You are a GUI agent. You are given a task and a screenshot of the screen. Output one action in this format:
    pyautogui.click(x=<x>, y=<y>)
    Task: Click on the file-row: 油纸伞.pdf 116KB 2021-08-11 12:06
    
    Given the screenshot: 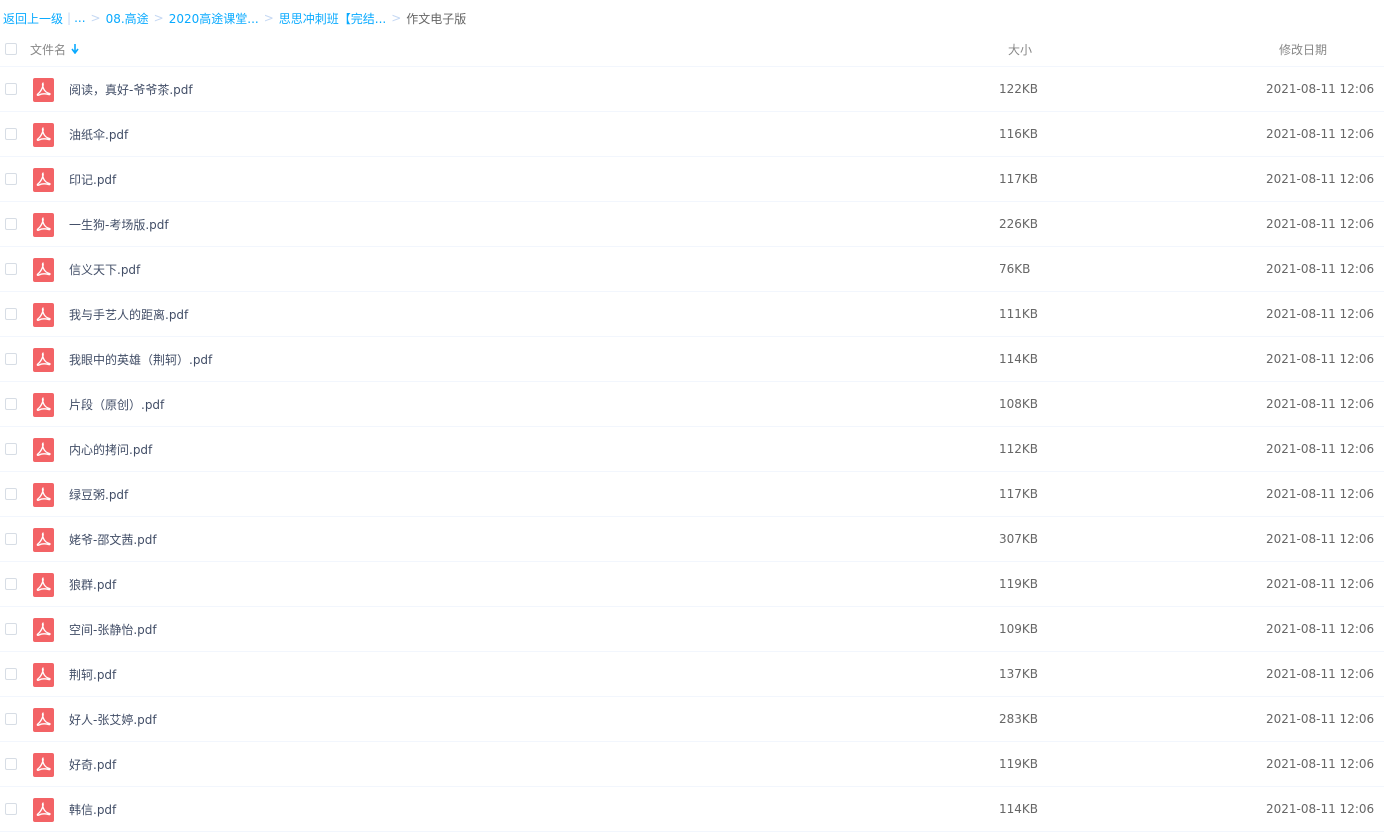 What is the action you would take?
    pyautogui.click(x=692, y=134)
    